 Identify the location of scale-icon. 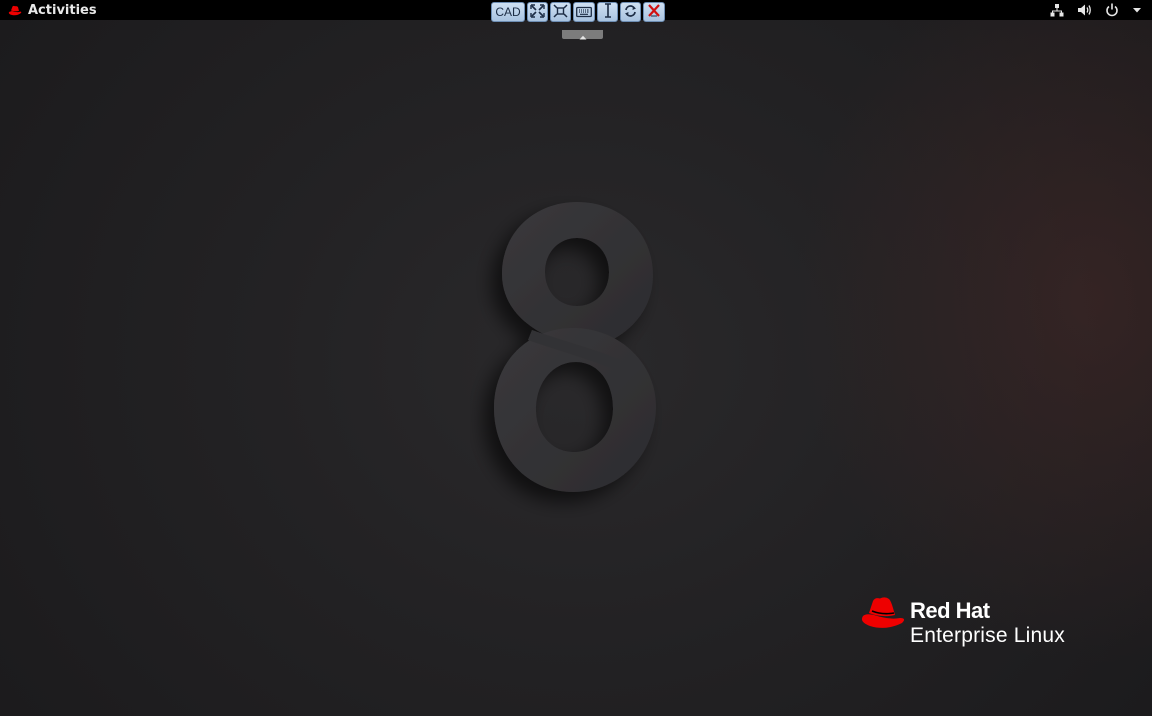
(560, 12).